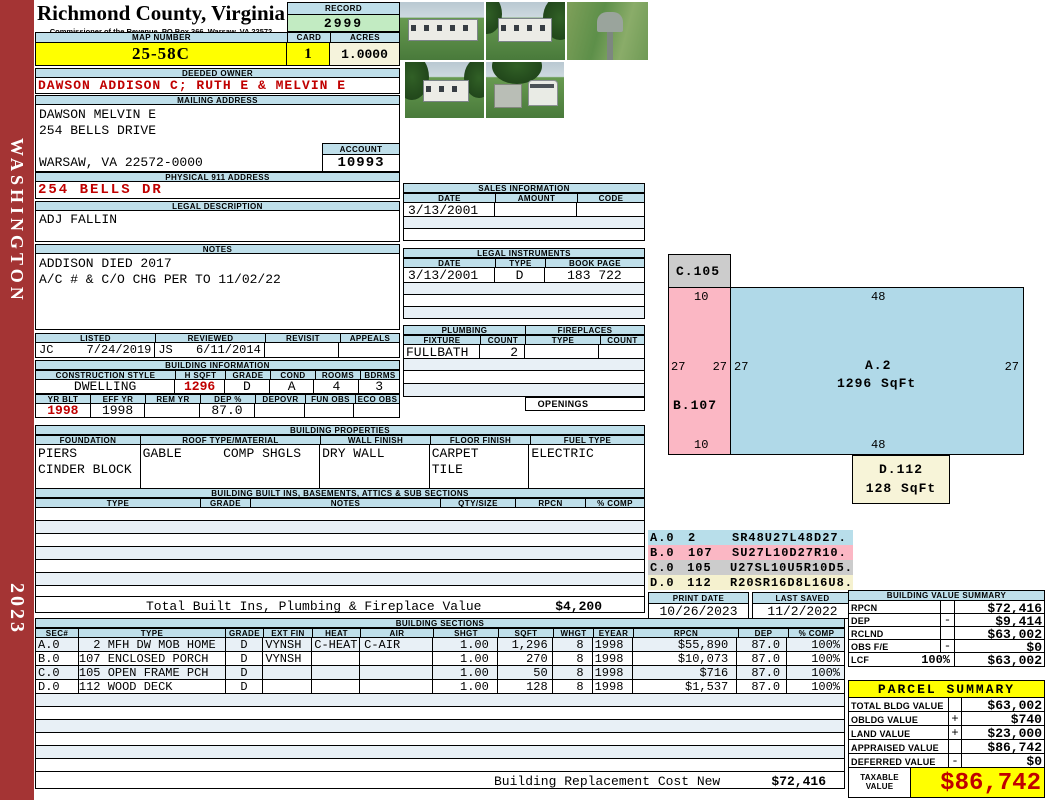 The image size is (1050, 800). What do you see at coordinates (152, 644) in the screenshot?
I see `bs-a-type: 2 MFH DW MOB HOME` at bounding box center [152, 644].